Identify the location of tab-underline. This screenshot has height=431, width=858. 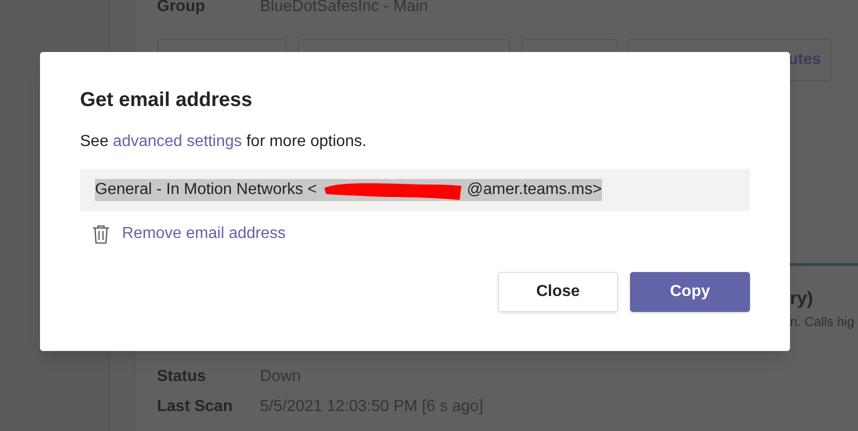
(824, 264).